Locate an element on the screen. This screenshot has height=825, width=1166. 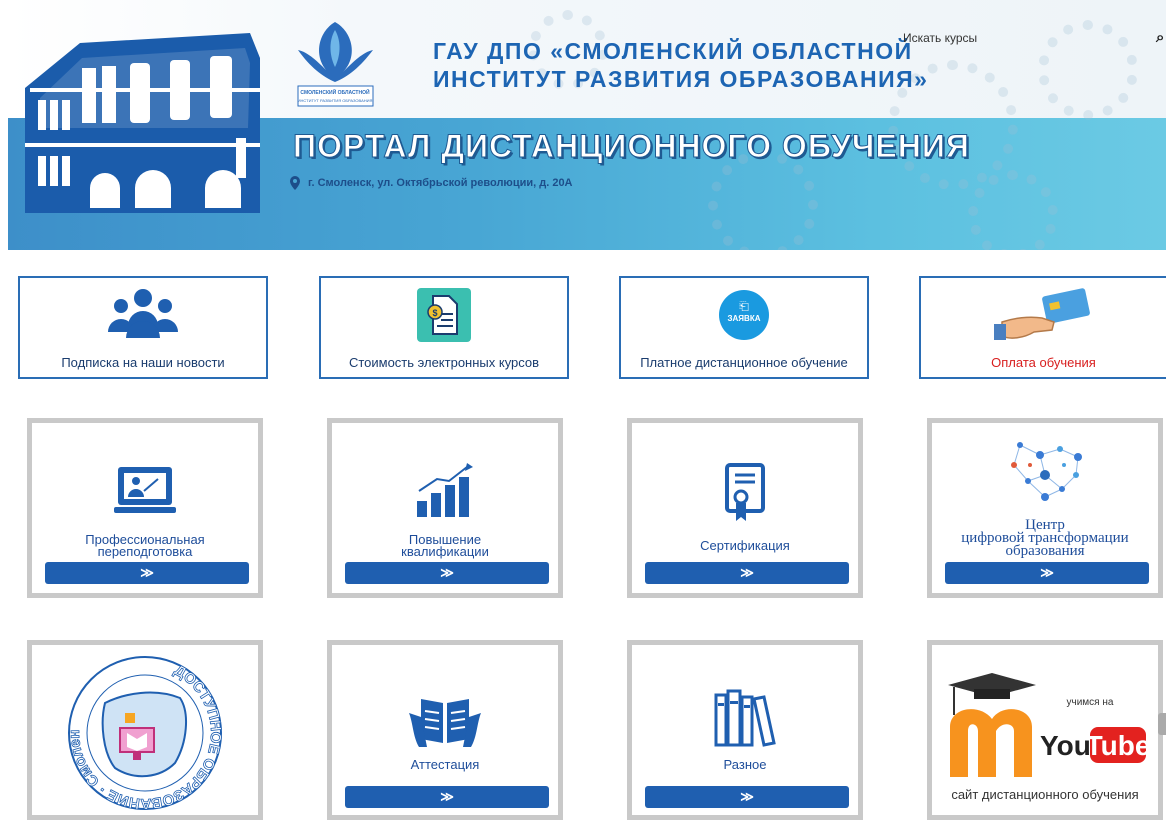
card-miscellaneous: Разное ≫ is located at coordinates (745, 730).